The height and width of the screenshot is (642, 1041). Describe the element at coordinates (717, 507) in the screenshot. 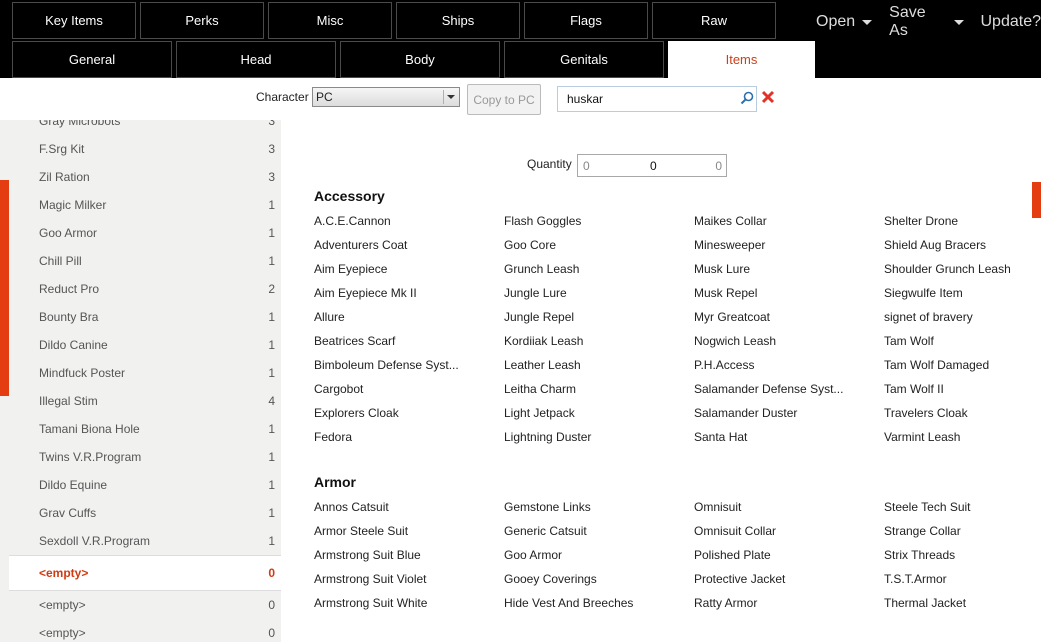

I see `catalog-item: Omnisuit` at that location.